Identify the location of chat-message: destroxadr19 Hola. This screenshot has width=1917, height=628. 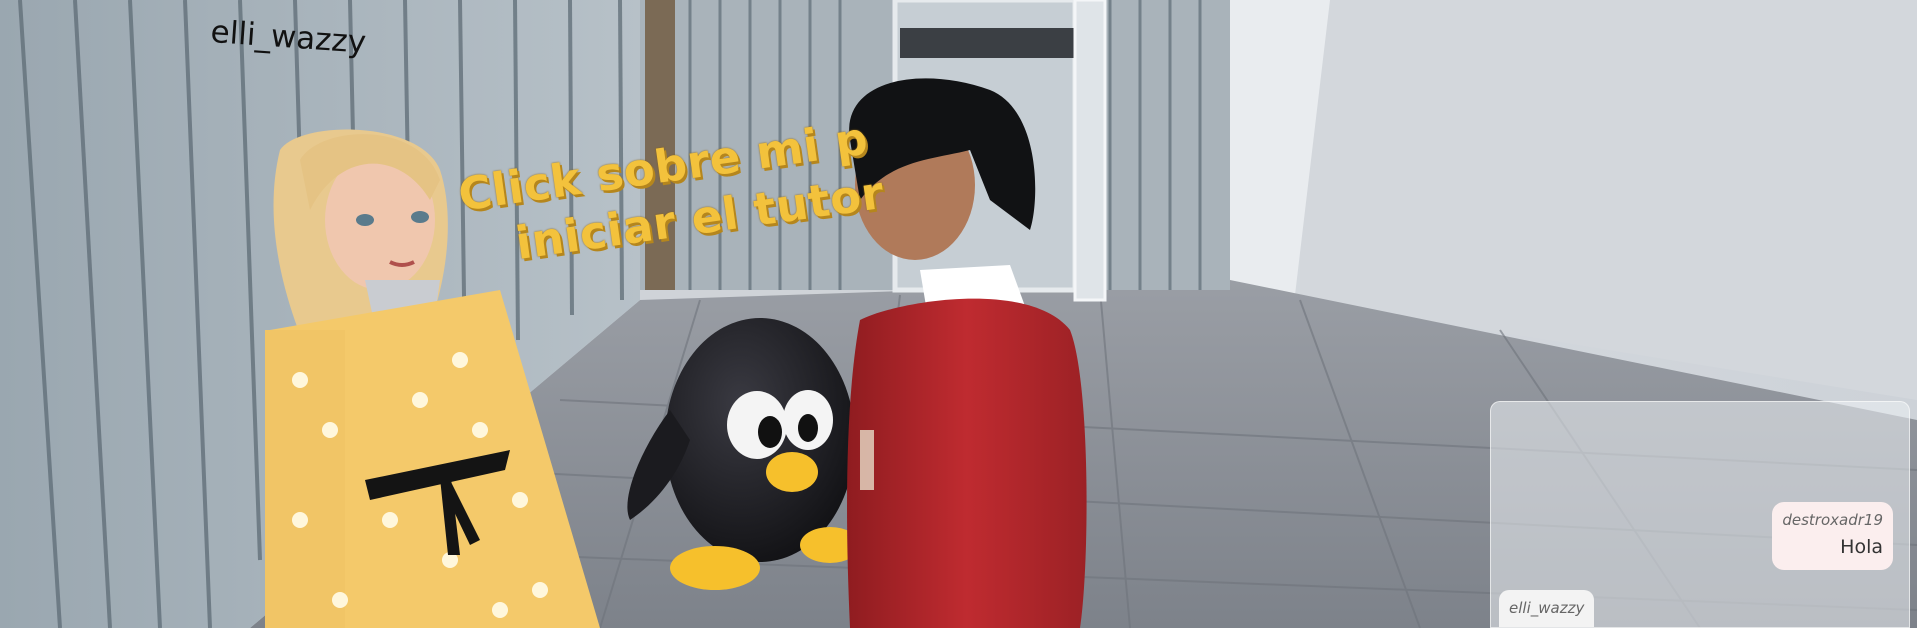
(1832, 536).